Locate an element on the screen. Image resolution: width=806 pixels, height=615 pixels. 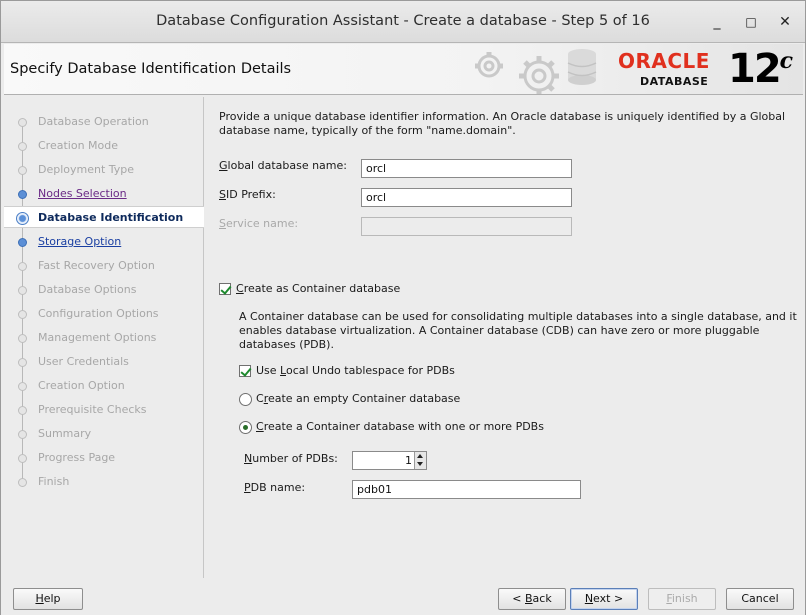
sidebar-step: Deployment Type is located at coordinates (104, 170).